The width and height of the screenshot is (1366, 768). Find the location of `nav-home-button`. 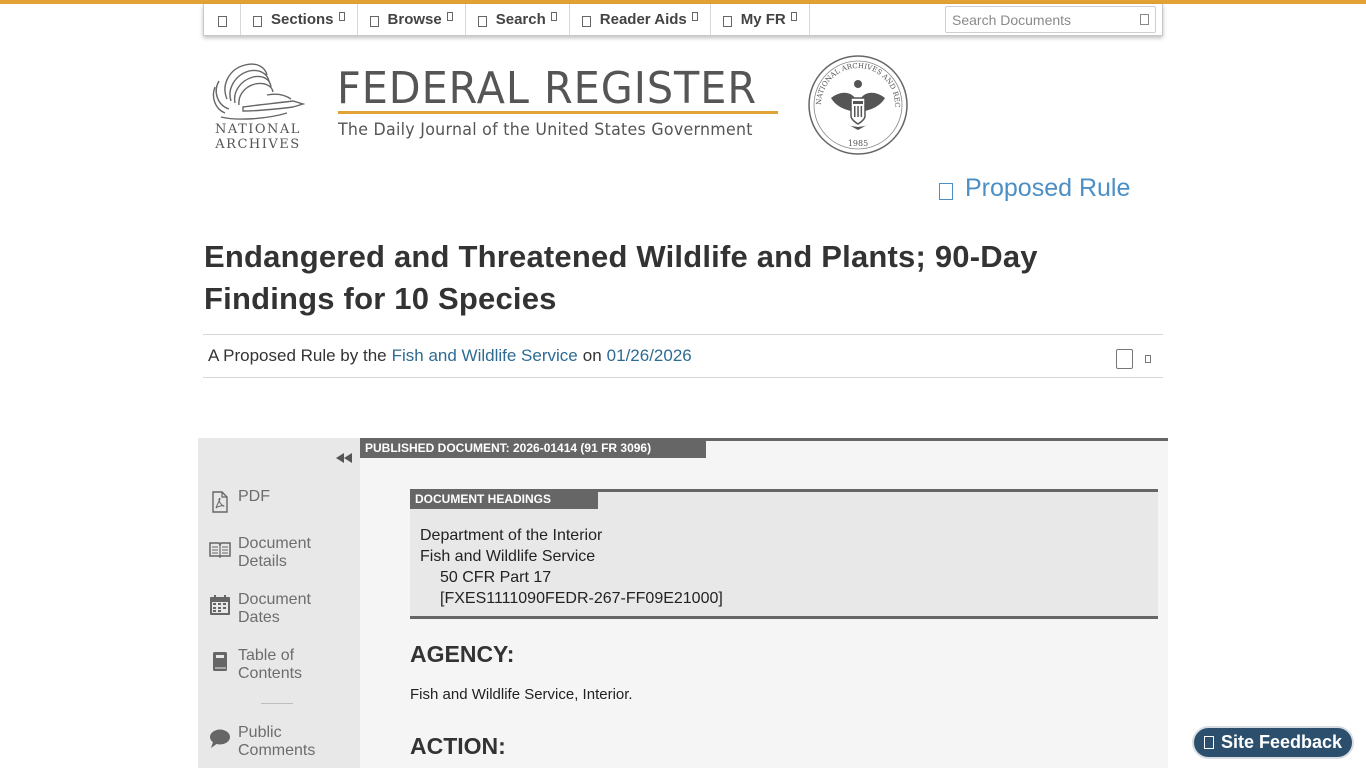

nav-home-button is located at coordinates (222, 19).